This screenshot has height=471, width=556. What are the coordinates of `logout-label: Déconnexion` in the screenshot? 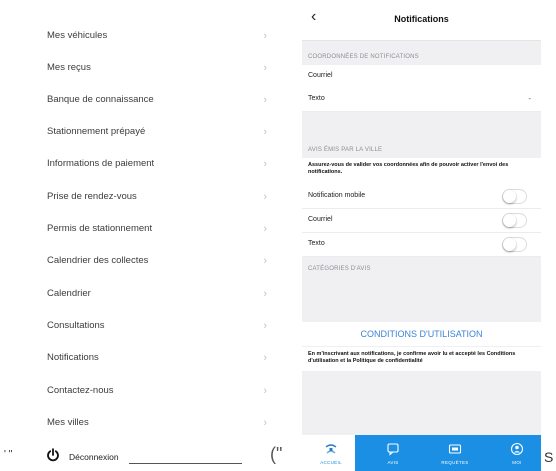 It's located at (94, 457).